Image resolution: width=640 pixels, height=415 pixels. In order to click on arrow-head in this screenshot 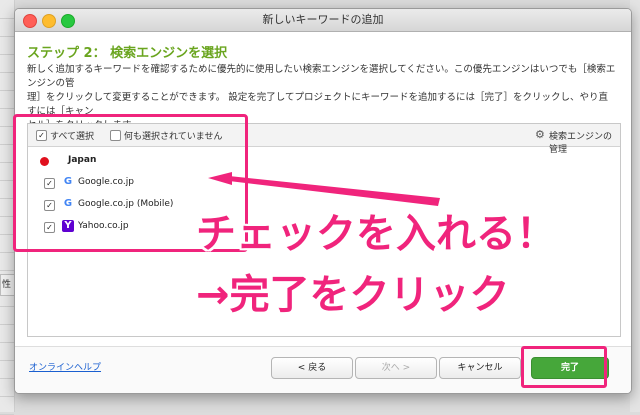, I will do `click(220, 178)`.